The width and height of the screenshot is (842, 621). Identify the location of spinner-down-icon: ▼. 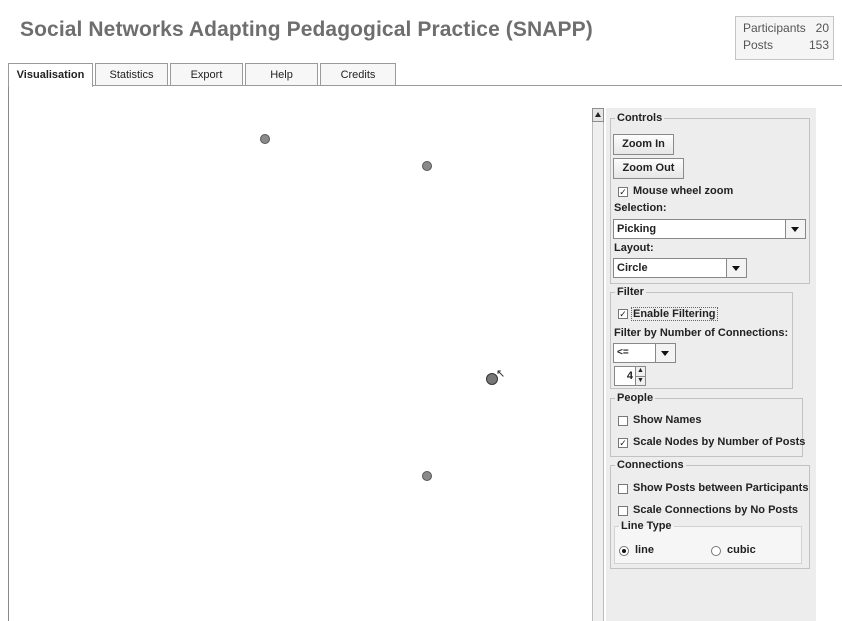
(640, 380).